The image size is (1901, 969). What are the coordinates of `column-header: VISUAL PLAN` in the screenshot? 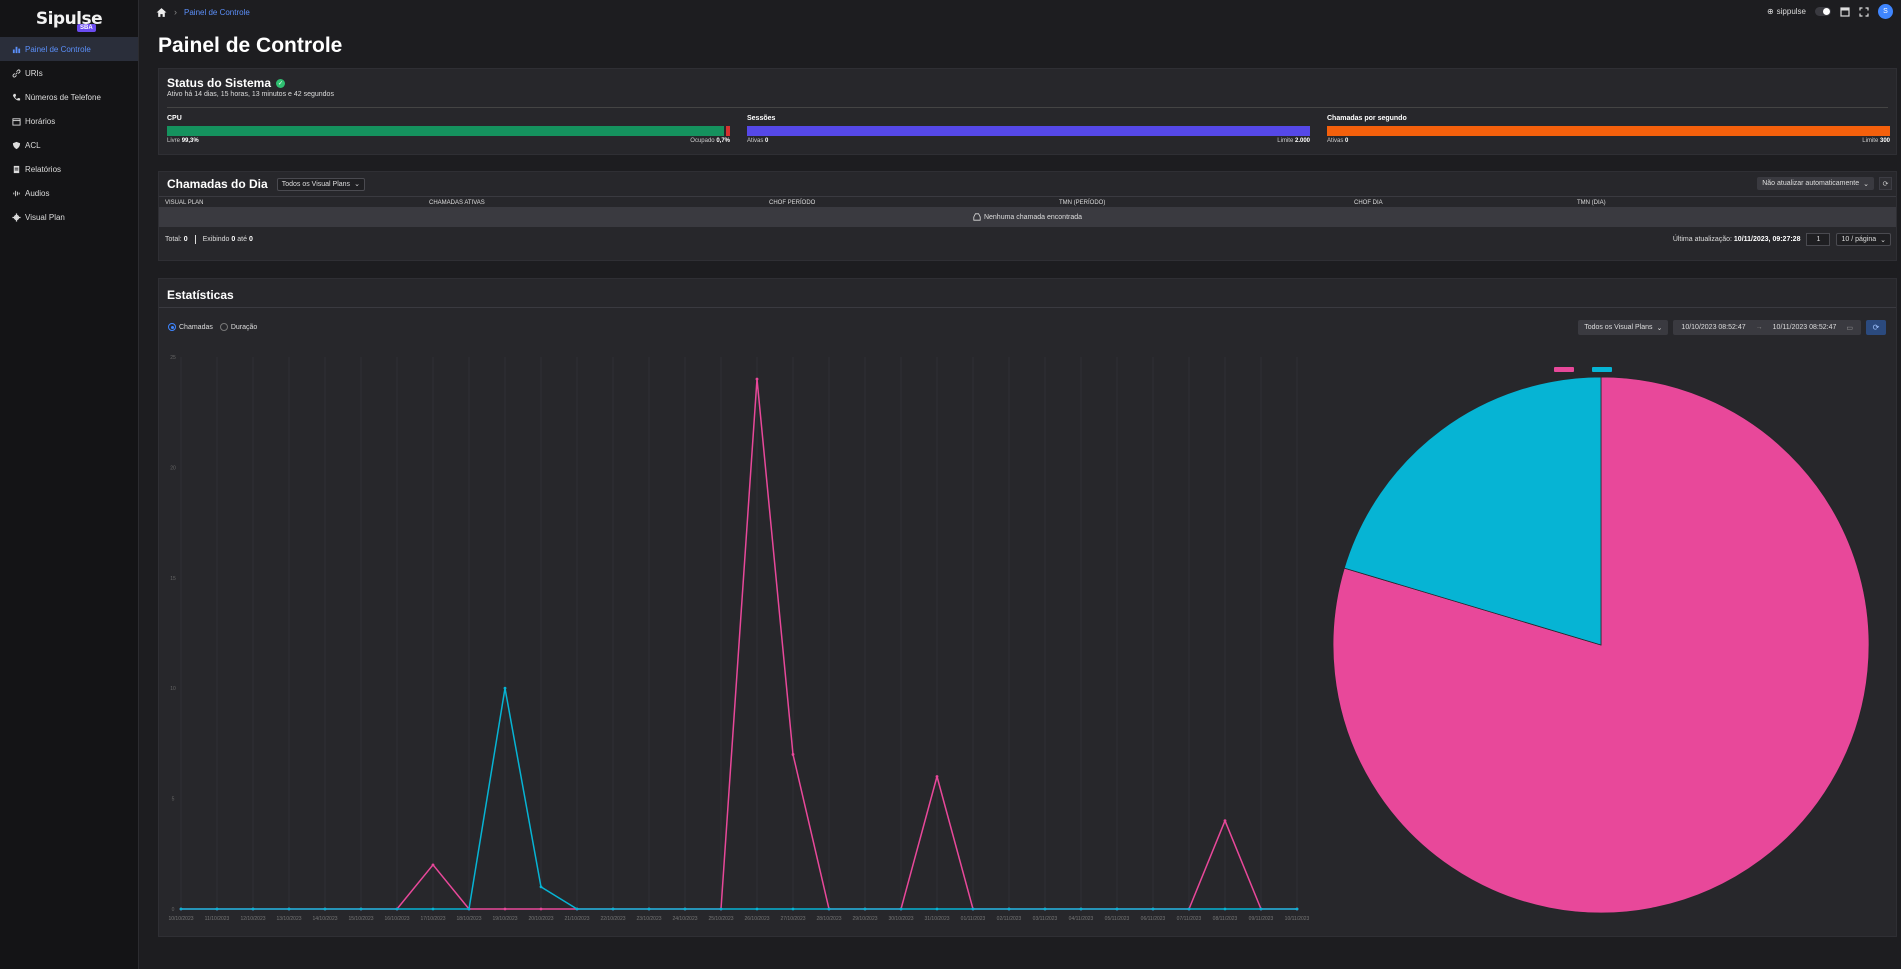 It's located at (184, 203).